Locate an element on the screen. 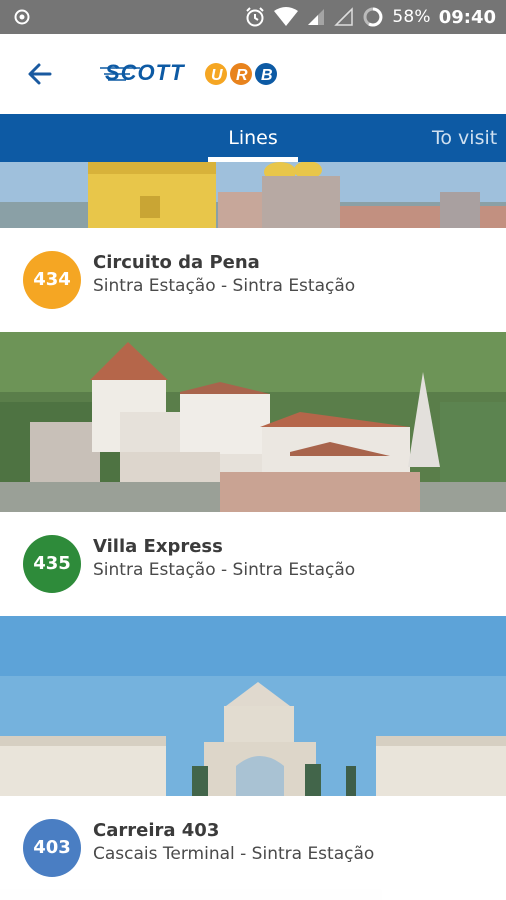 The height and width of the screenshot is (900, 506). signal-icon is located at coordinates (316, 17).